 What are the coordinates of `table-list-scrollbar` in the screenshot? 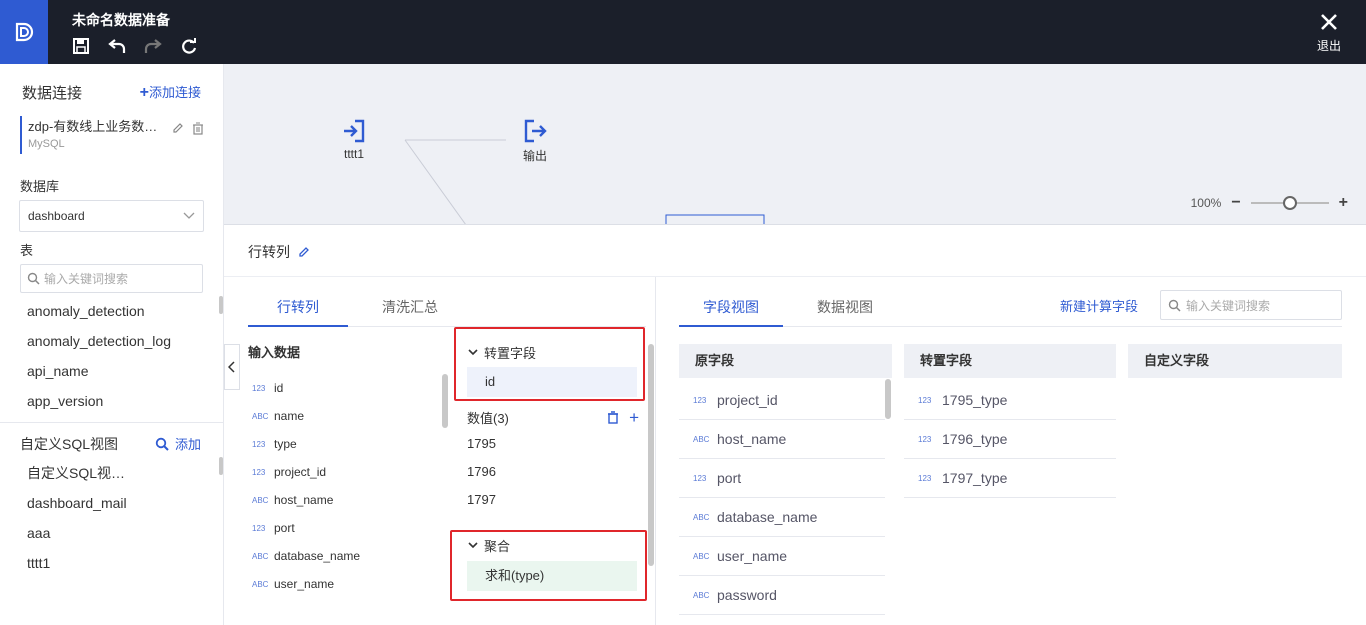 It's located at (221, 305).